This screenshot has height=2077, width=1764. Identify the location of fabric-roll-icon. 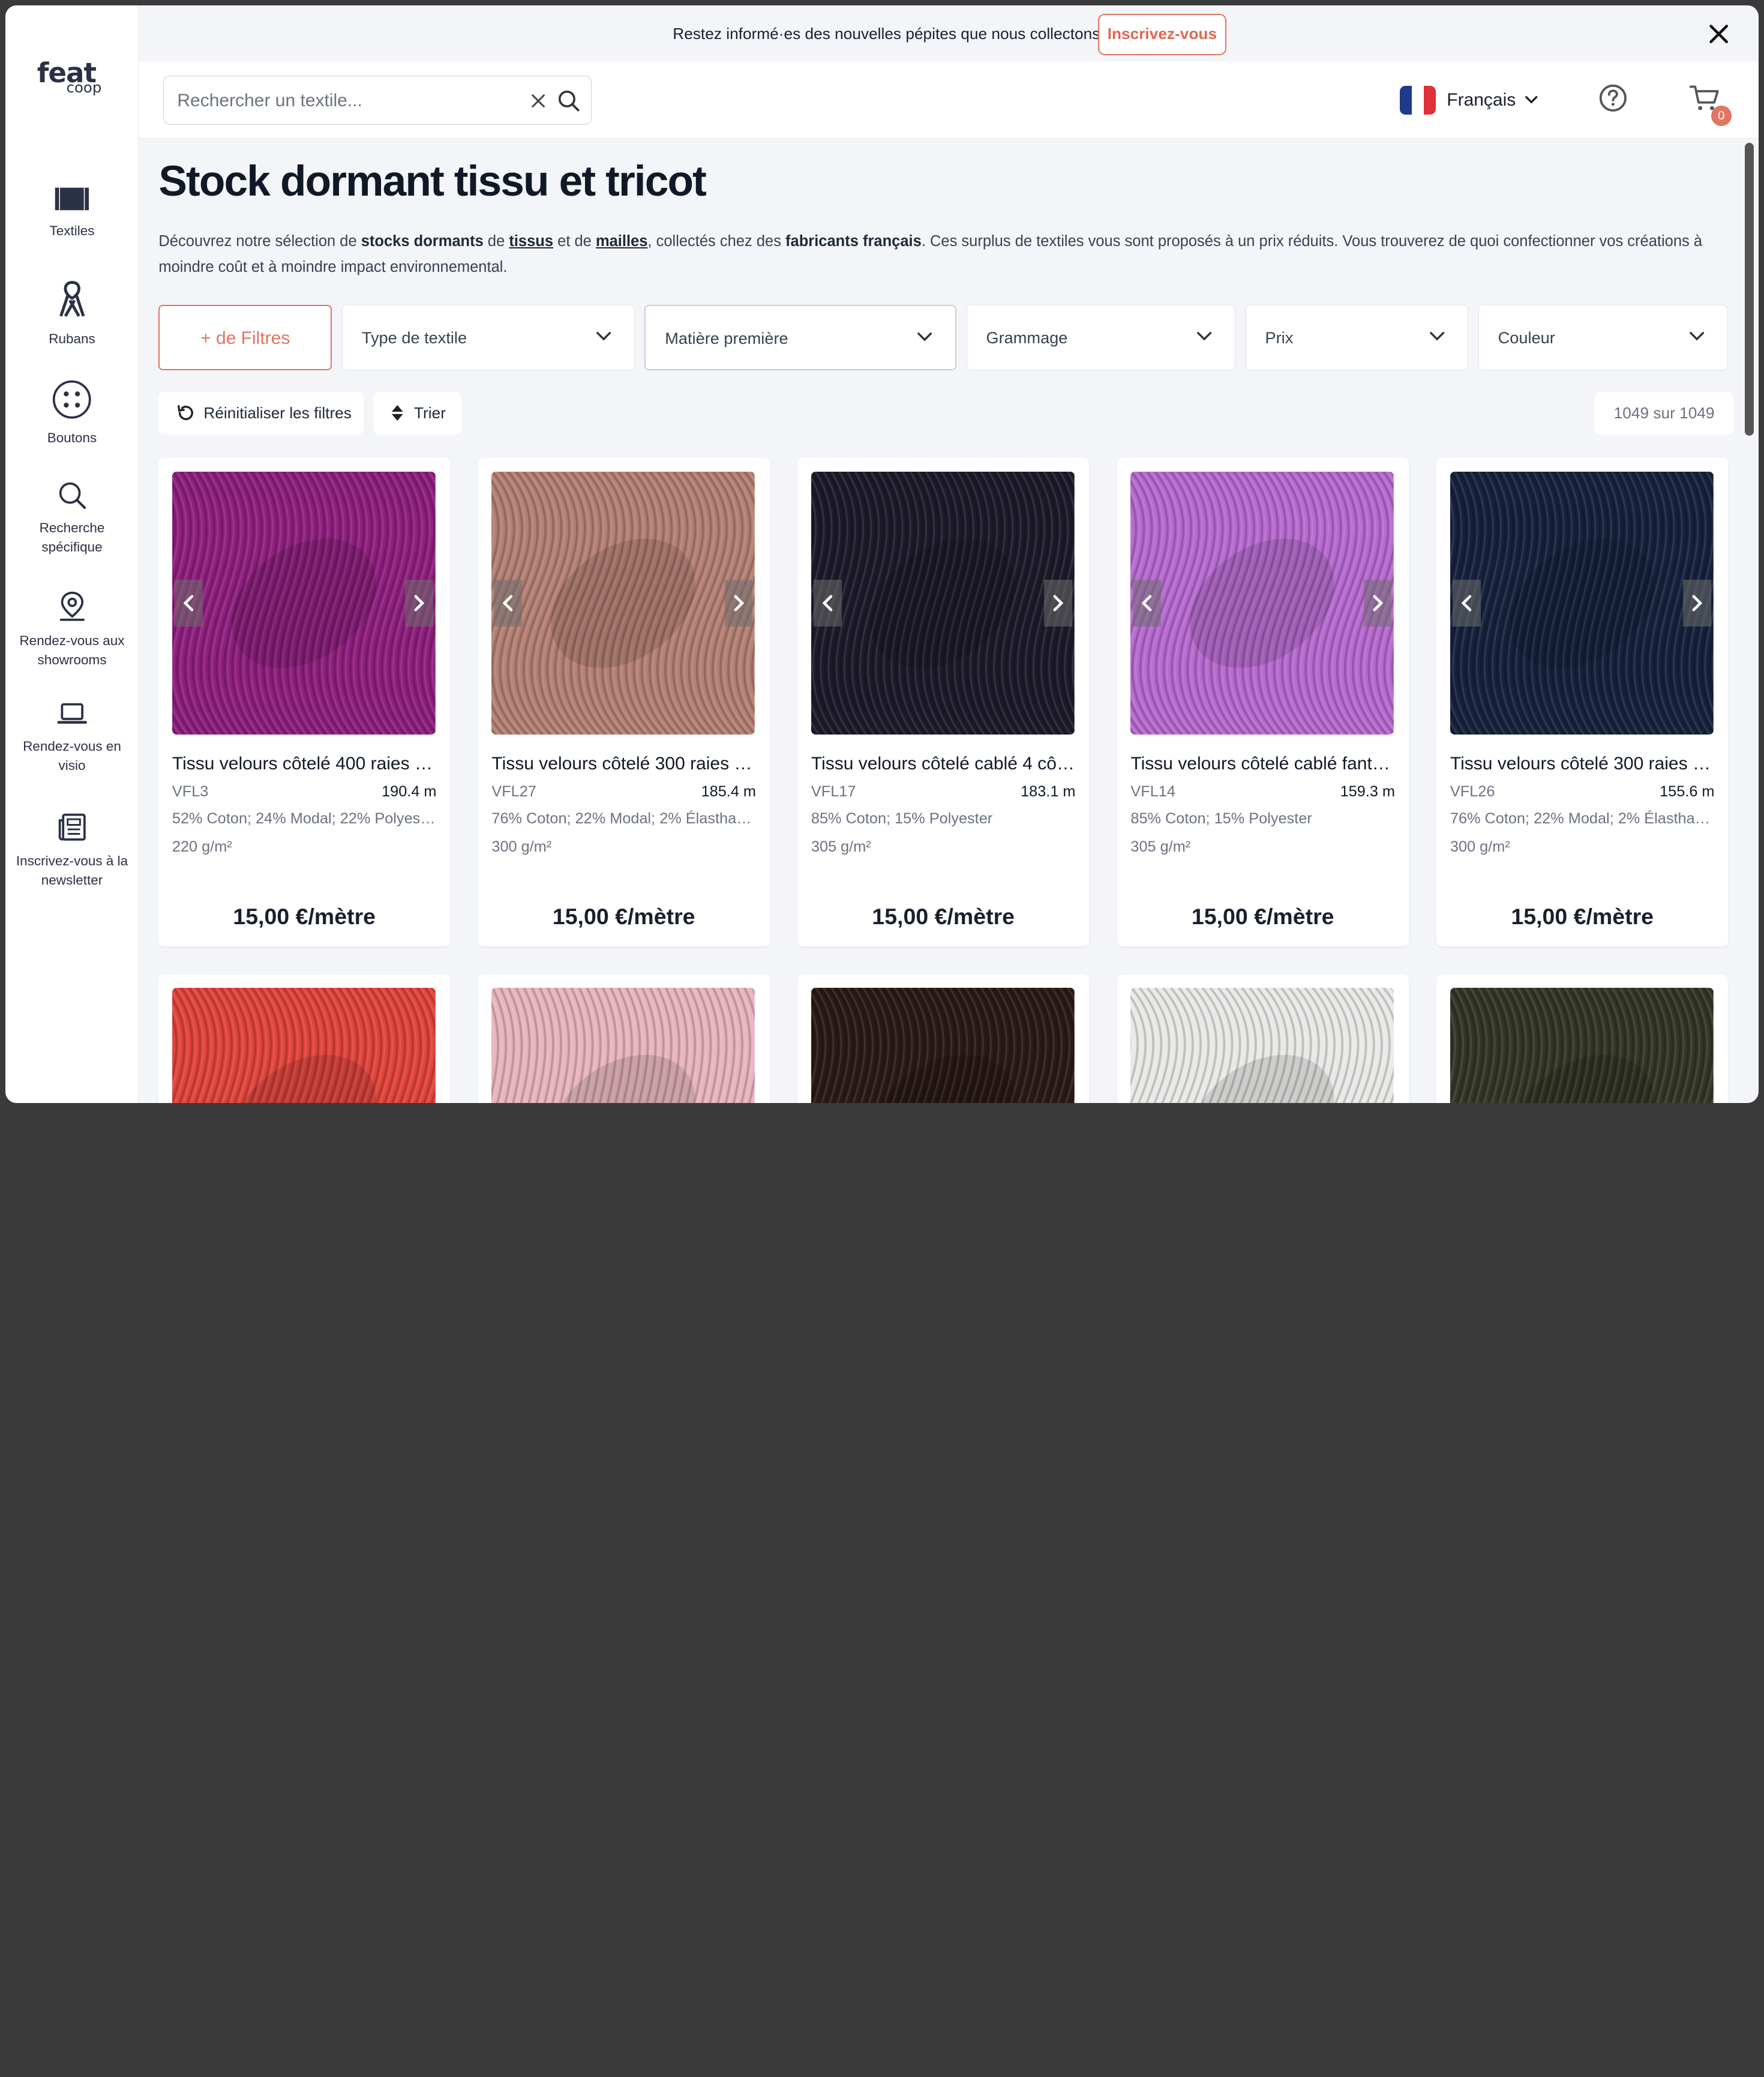
(72, 199).